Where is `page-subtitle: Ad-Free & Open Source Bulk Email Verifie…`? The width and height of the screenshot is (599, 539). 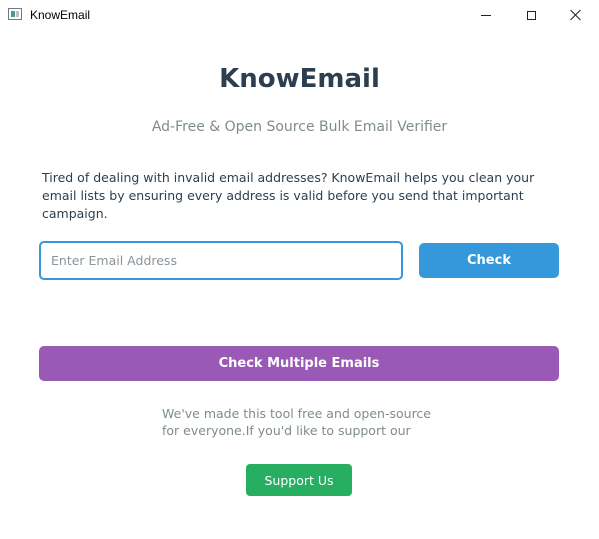 page-subtitle: Ad-Free & Open Source Bulk Email Verifie… is located at coordinates (299, 127).